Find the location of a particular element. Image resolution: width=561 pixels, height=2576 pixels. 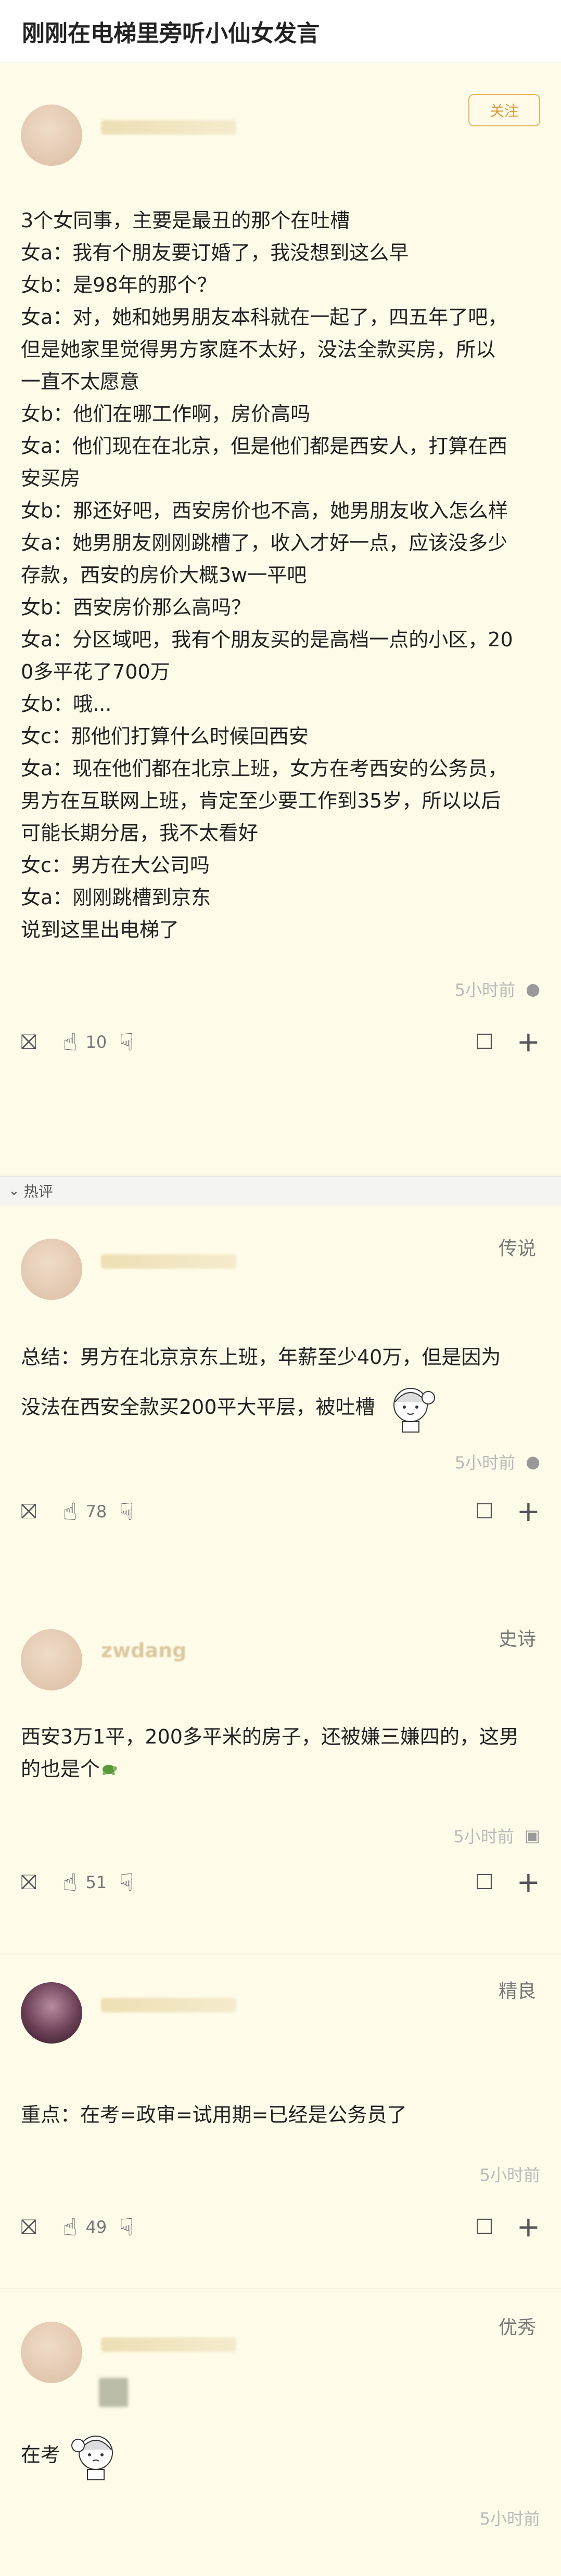

post-meta: 5小时前 ● is located at coordinates (280, 989).